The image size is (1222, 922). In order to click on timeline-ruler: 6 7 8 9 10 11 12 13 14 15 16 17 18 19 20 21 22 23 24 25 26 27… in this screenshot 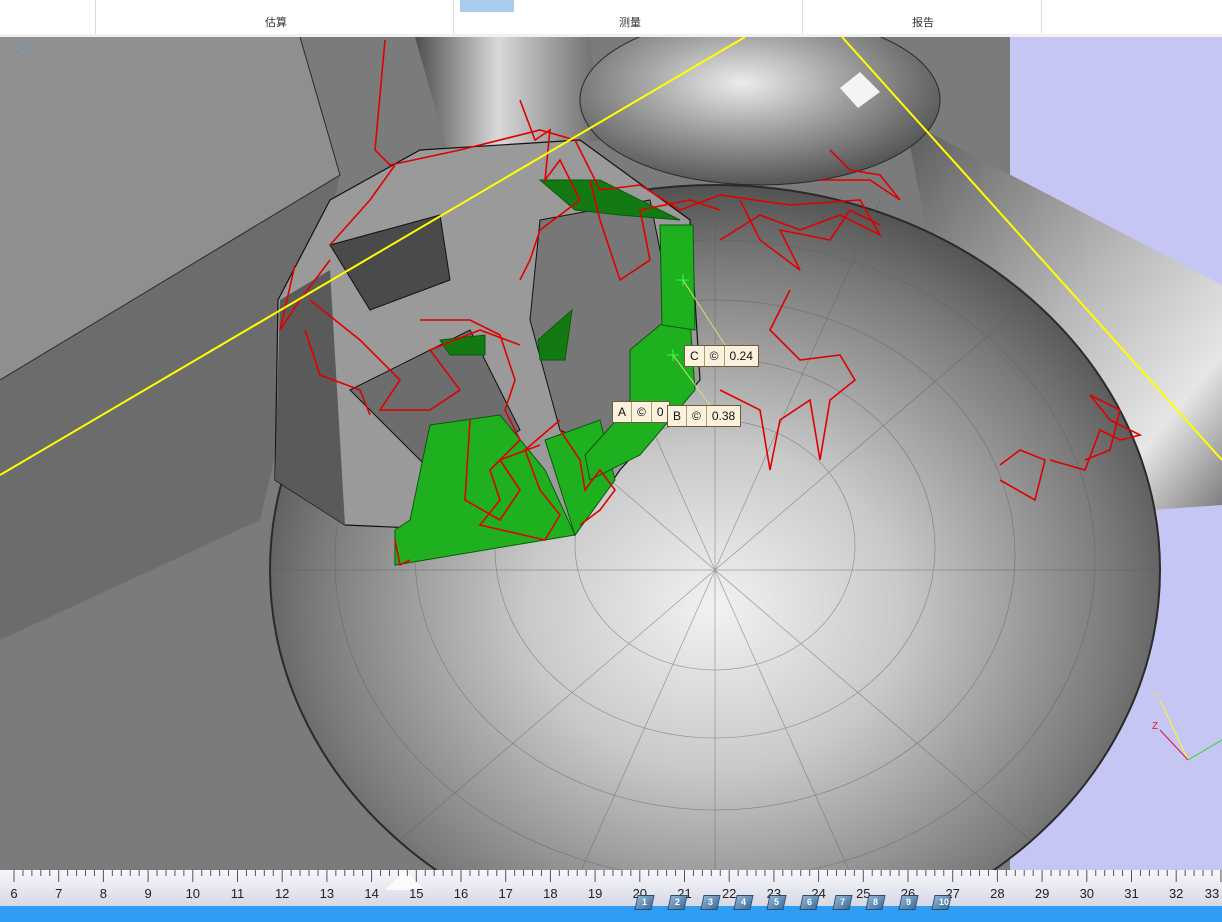, I will do `click(611, 888)`.